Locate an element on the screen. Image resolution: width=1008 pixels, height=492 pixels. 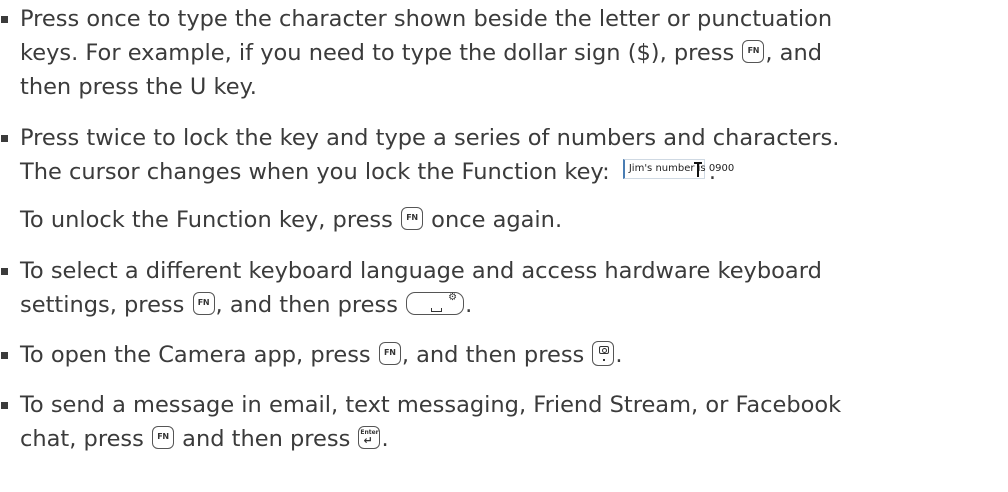
text-span: , and is located at coordinates (794, 53).